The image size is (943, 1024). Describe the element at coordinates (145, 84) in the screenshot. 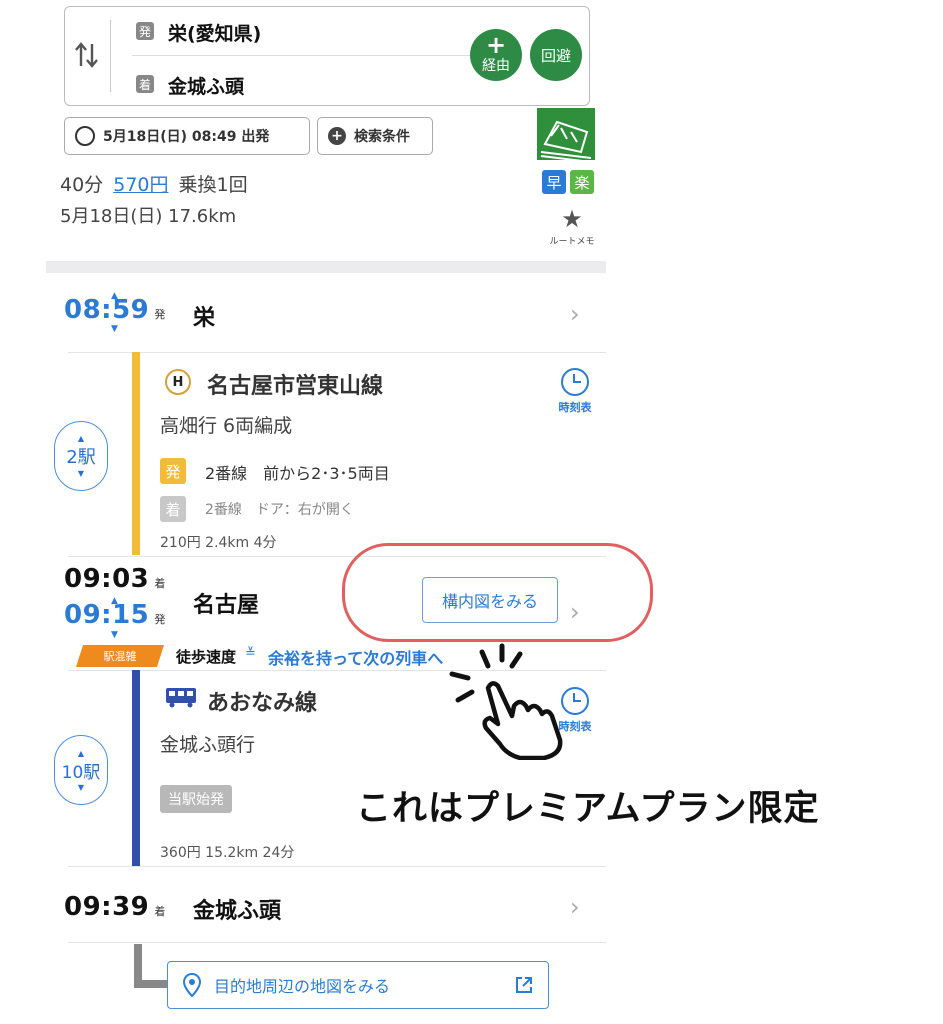

I see `arrival-tag: 着` at that location.